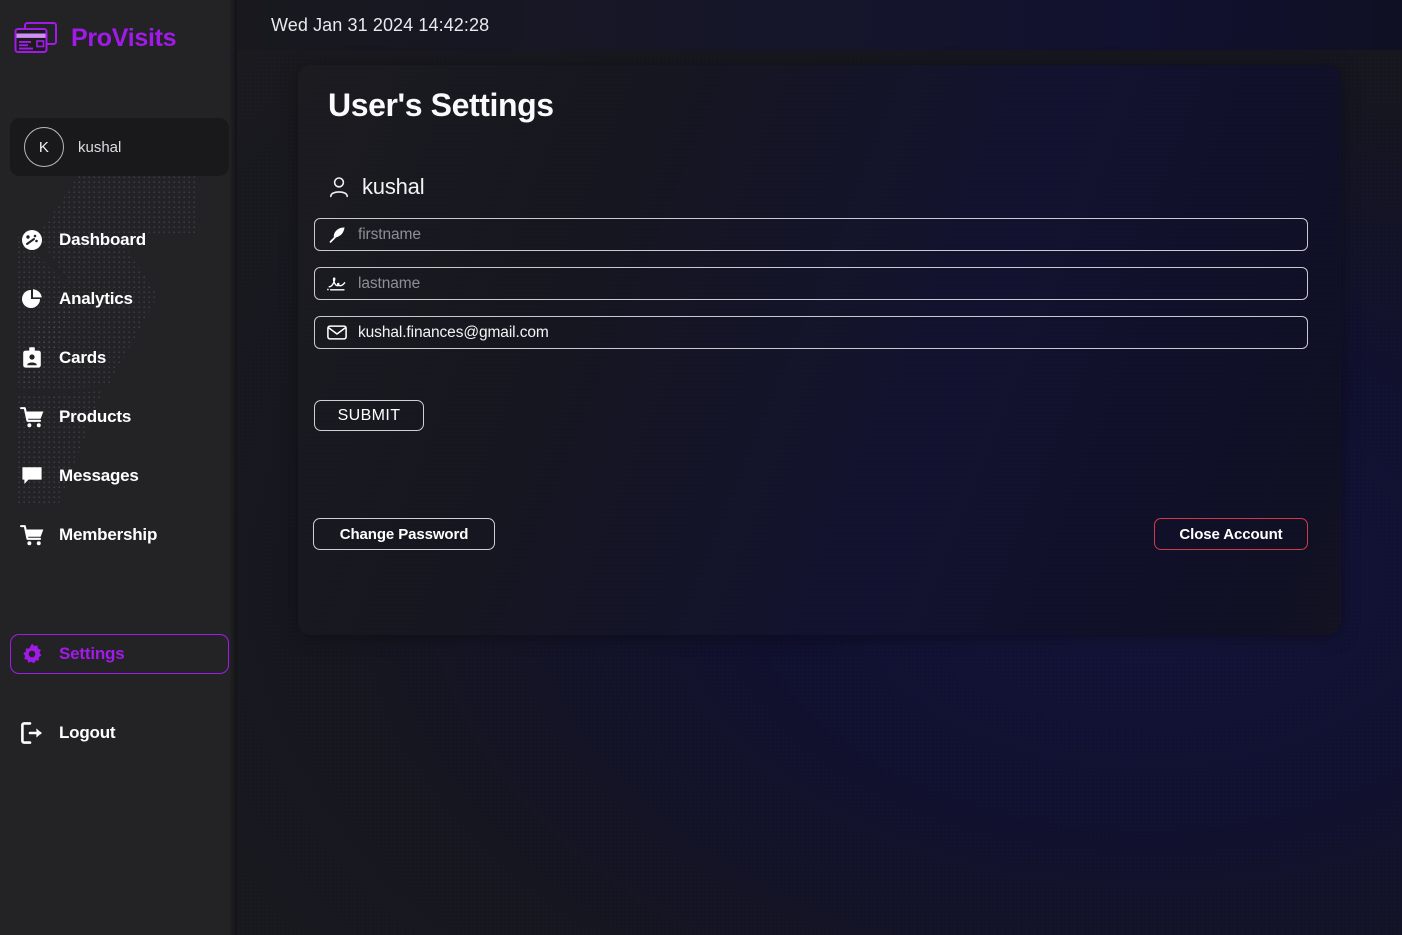 This screenshot has width=1402, height=935. Describe the element at coordinates (32, 358) in the screenshot. I see `id-card-icon` at that location.